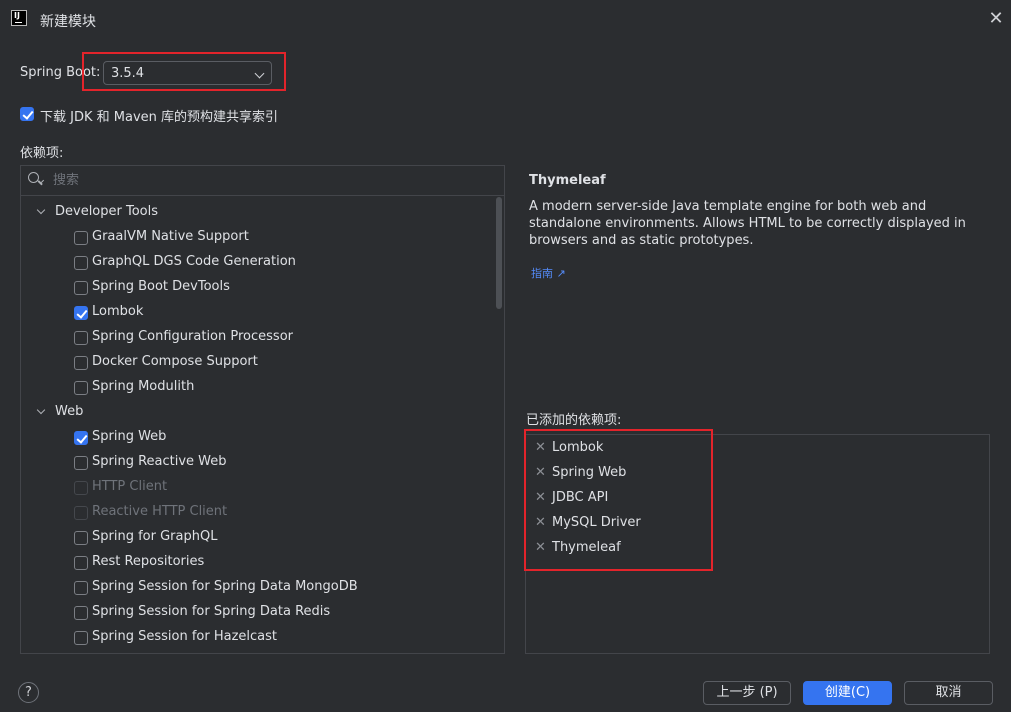 This screenshot has height=712, width=1011. Describe the element at coordinates (586, 547) in the screenshot. I see `added-item-label: Thymeleaf` at that location.